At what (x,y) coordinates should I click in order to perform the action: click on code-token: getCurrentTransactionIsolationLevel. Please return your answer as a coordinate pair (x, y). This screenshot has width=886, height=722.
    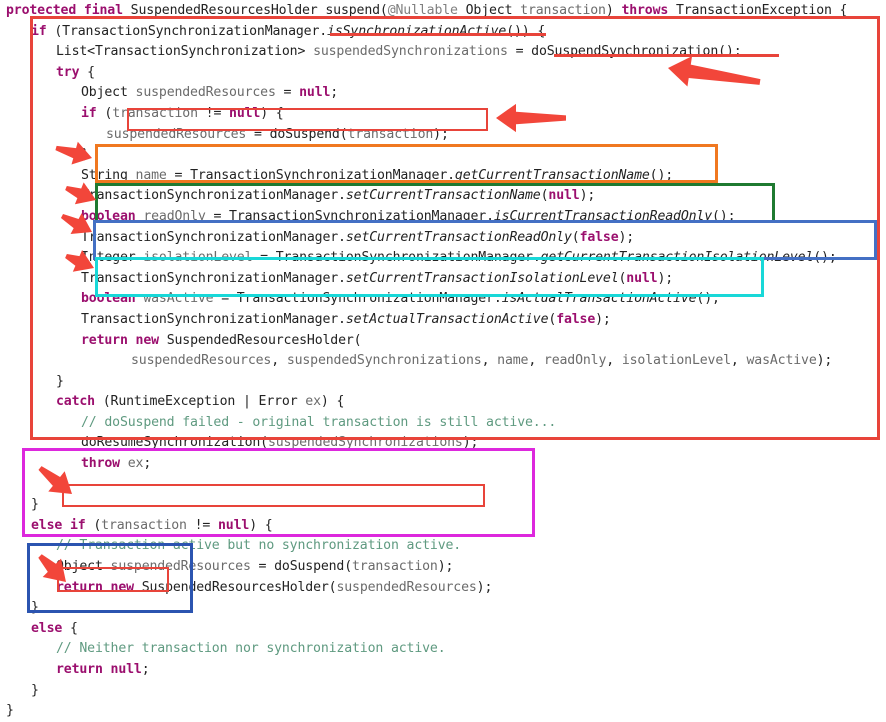
    Looking at the image, I should click on (677, 258).